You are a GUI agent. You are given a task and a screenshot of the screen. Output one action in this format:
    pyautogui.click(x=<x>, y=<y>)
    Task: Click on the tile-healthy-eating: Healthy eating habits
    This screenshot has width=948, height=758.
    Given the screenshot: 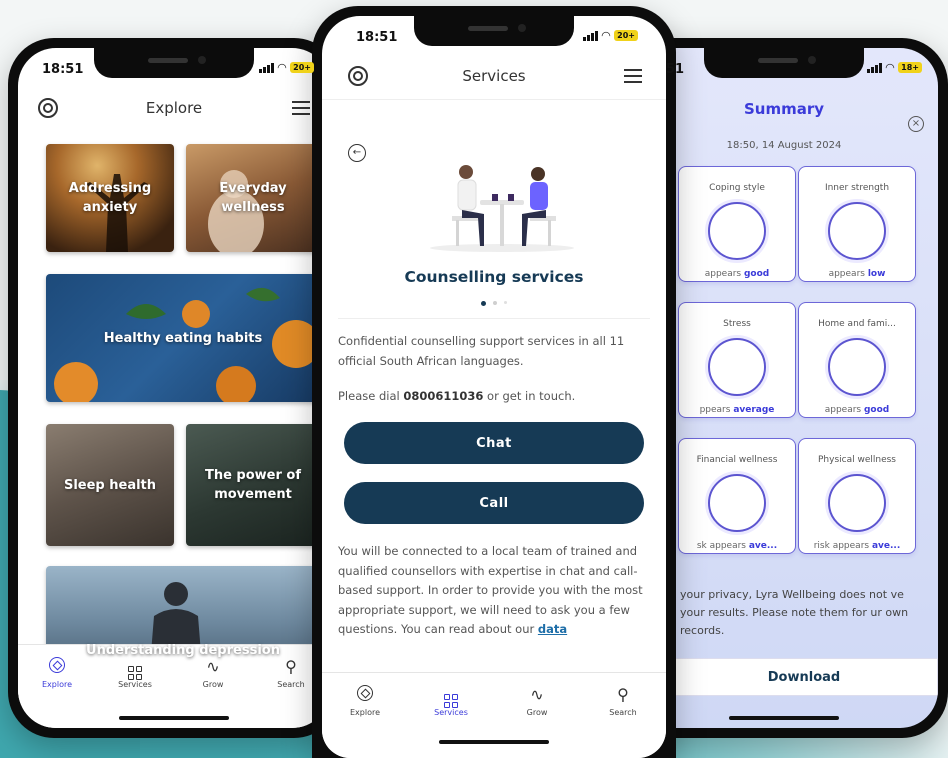 What is the action you would take?
    pyautogui.click(x=183, y=338)
    